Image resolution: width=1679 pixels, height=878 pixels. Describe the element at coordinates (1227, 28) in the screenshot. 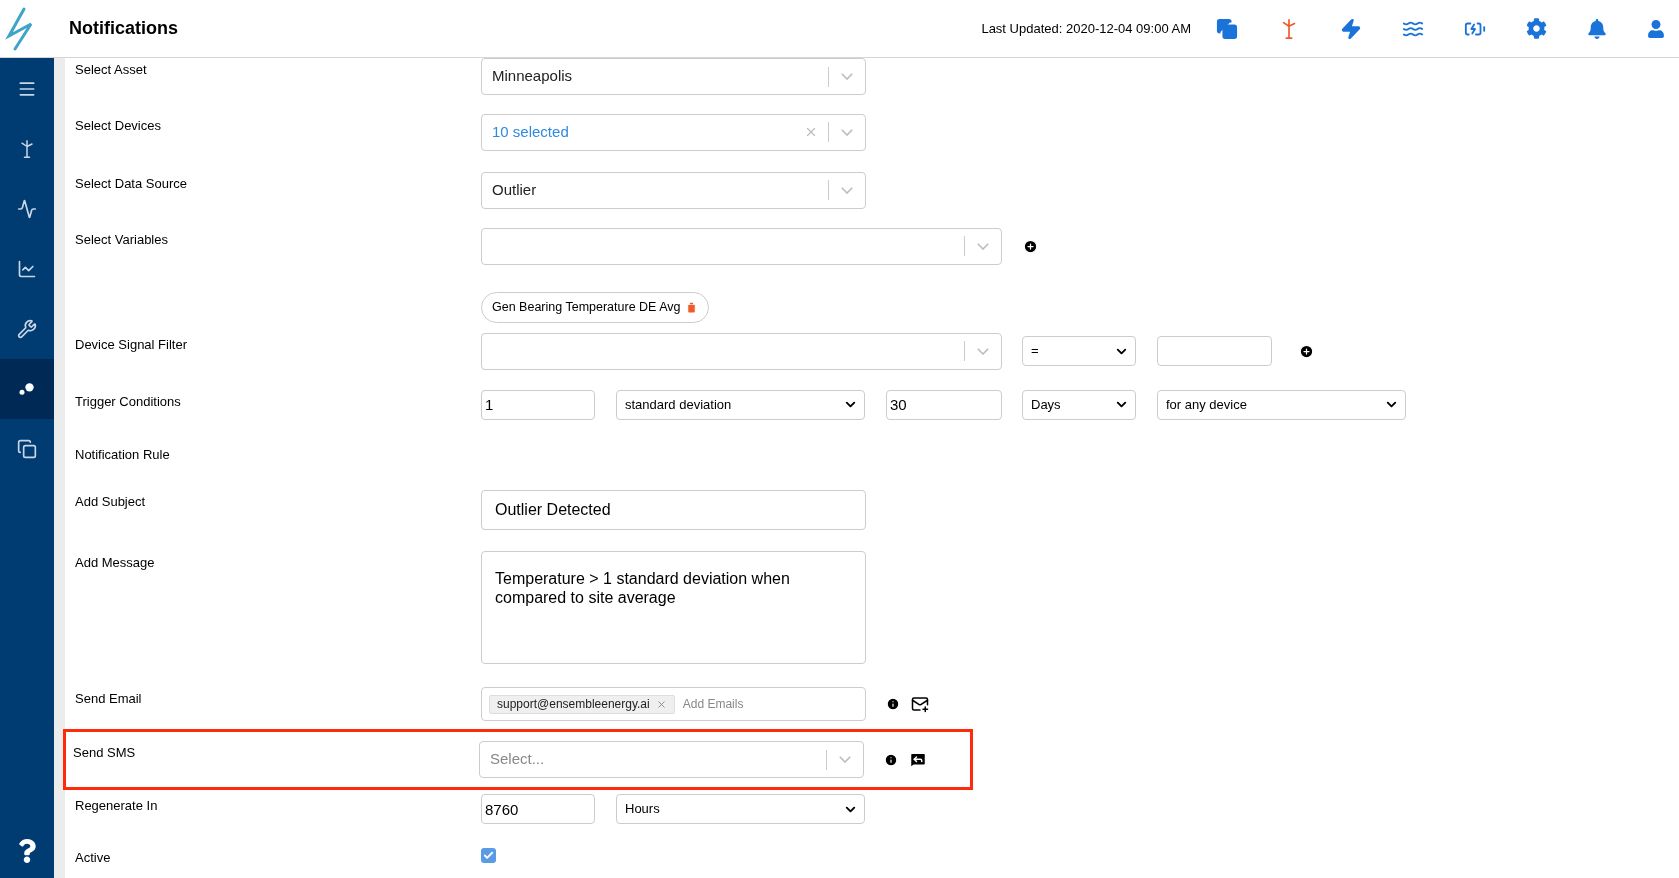

I see `documents-icon` at that location.